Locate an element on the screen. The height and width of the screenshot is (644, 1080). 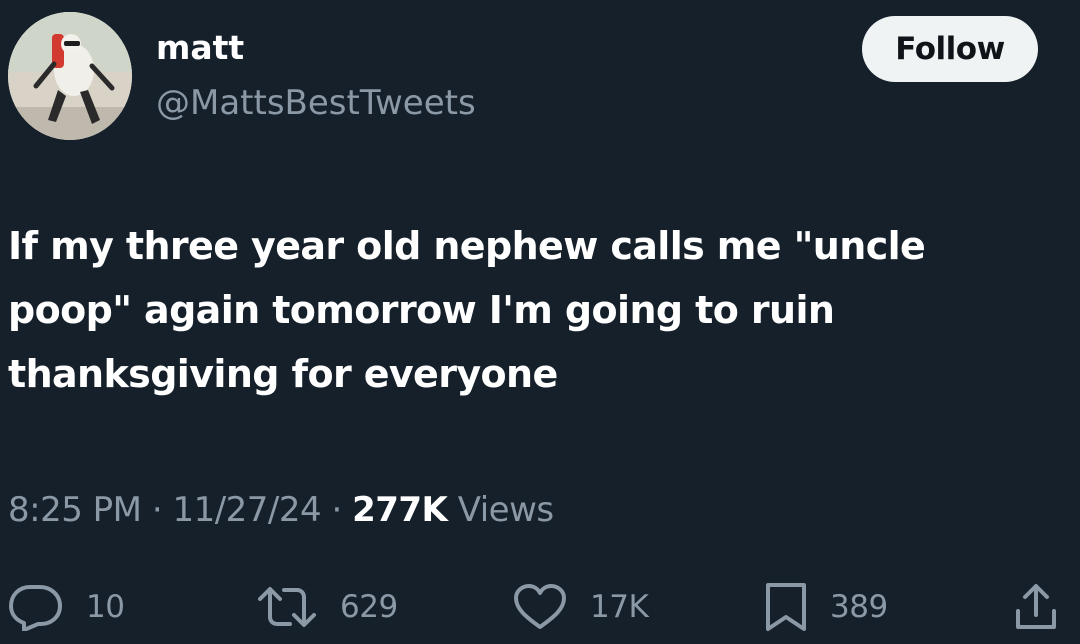
tweet-meta: 8:25 PM · 11/27/24 · 277K Views is located at coordinates (281, 510).